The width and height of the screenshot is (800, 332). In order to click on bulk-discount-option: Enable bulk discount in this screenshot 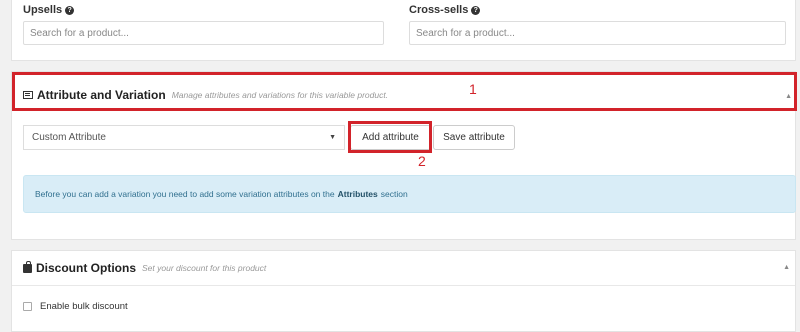, I will do `click(75, 306)`.